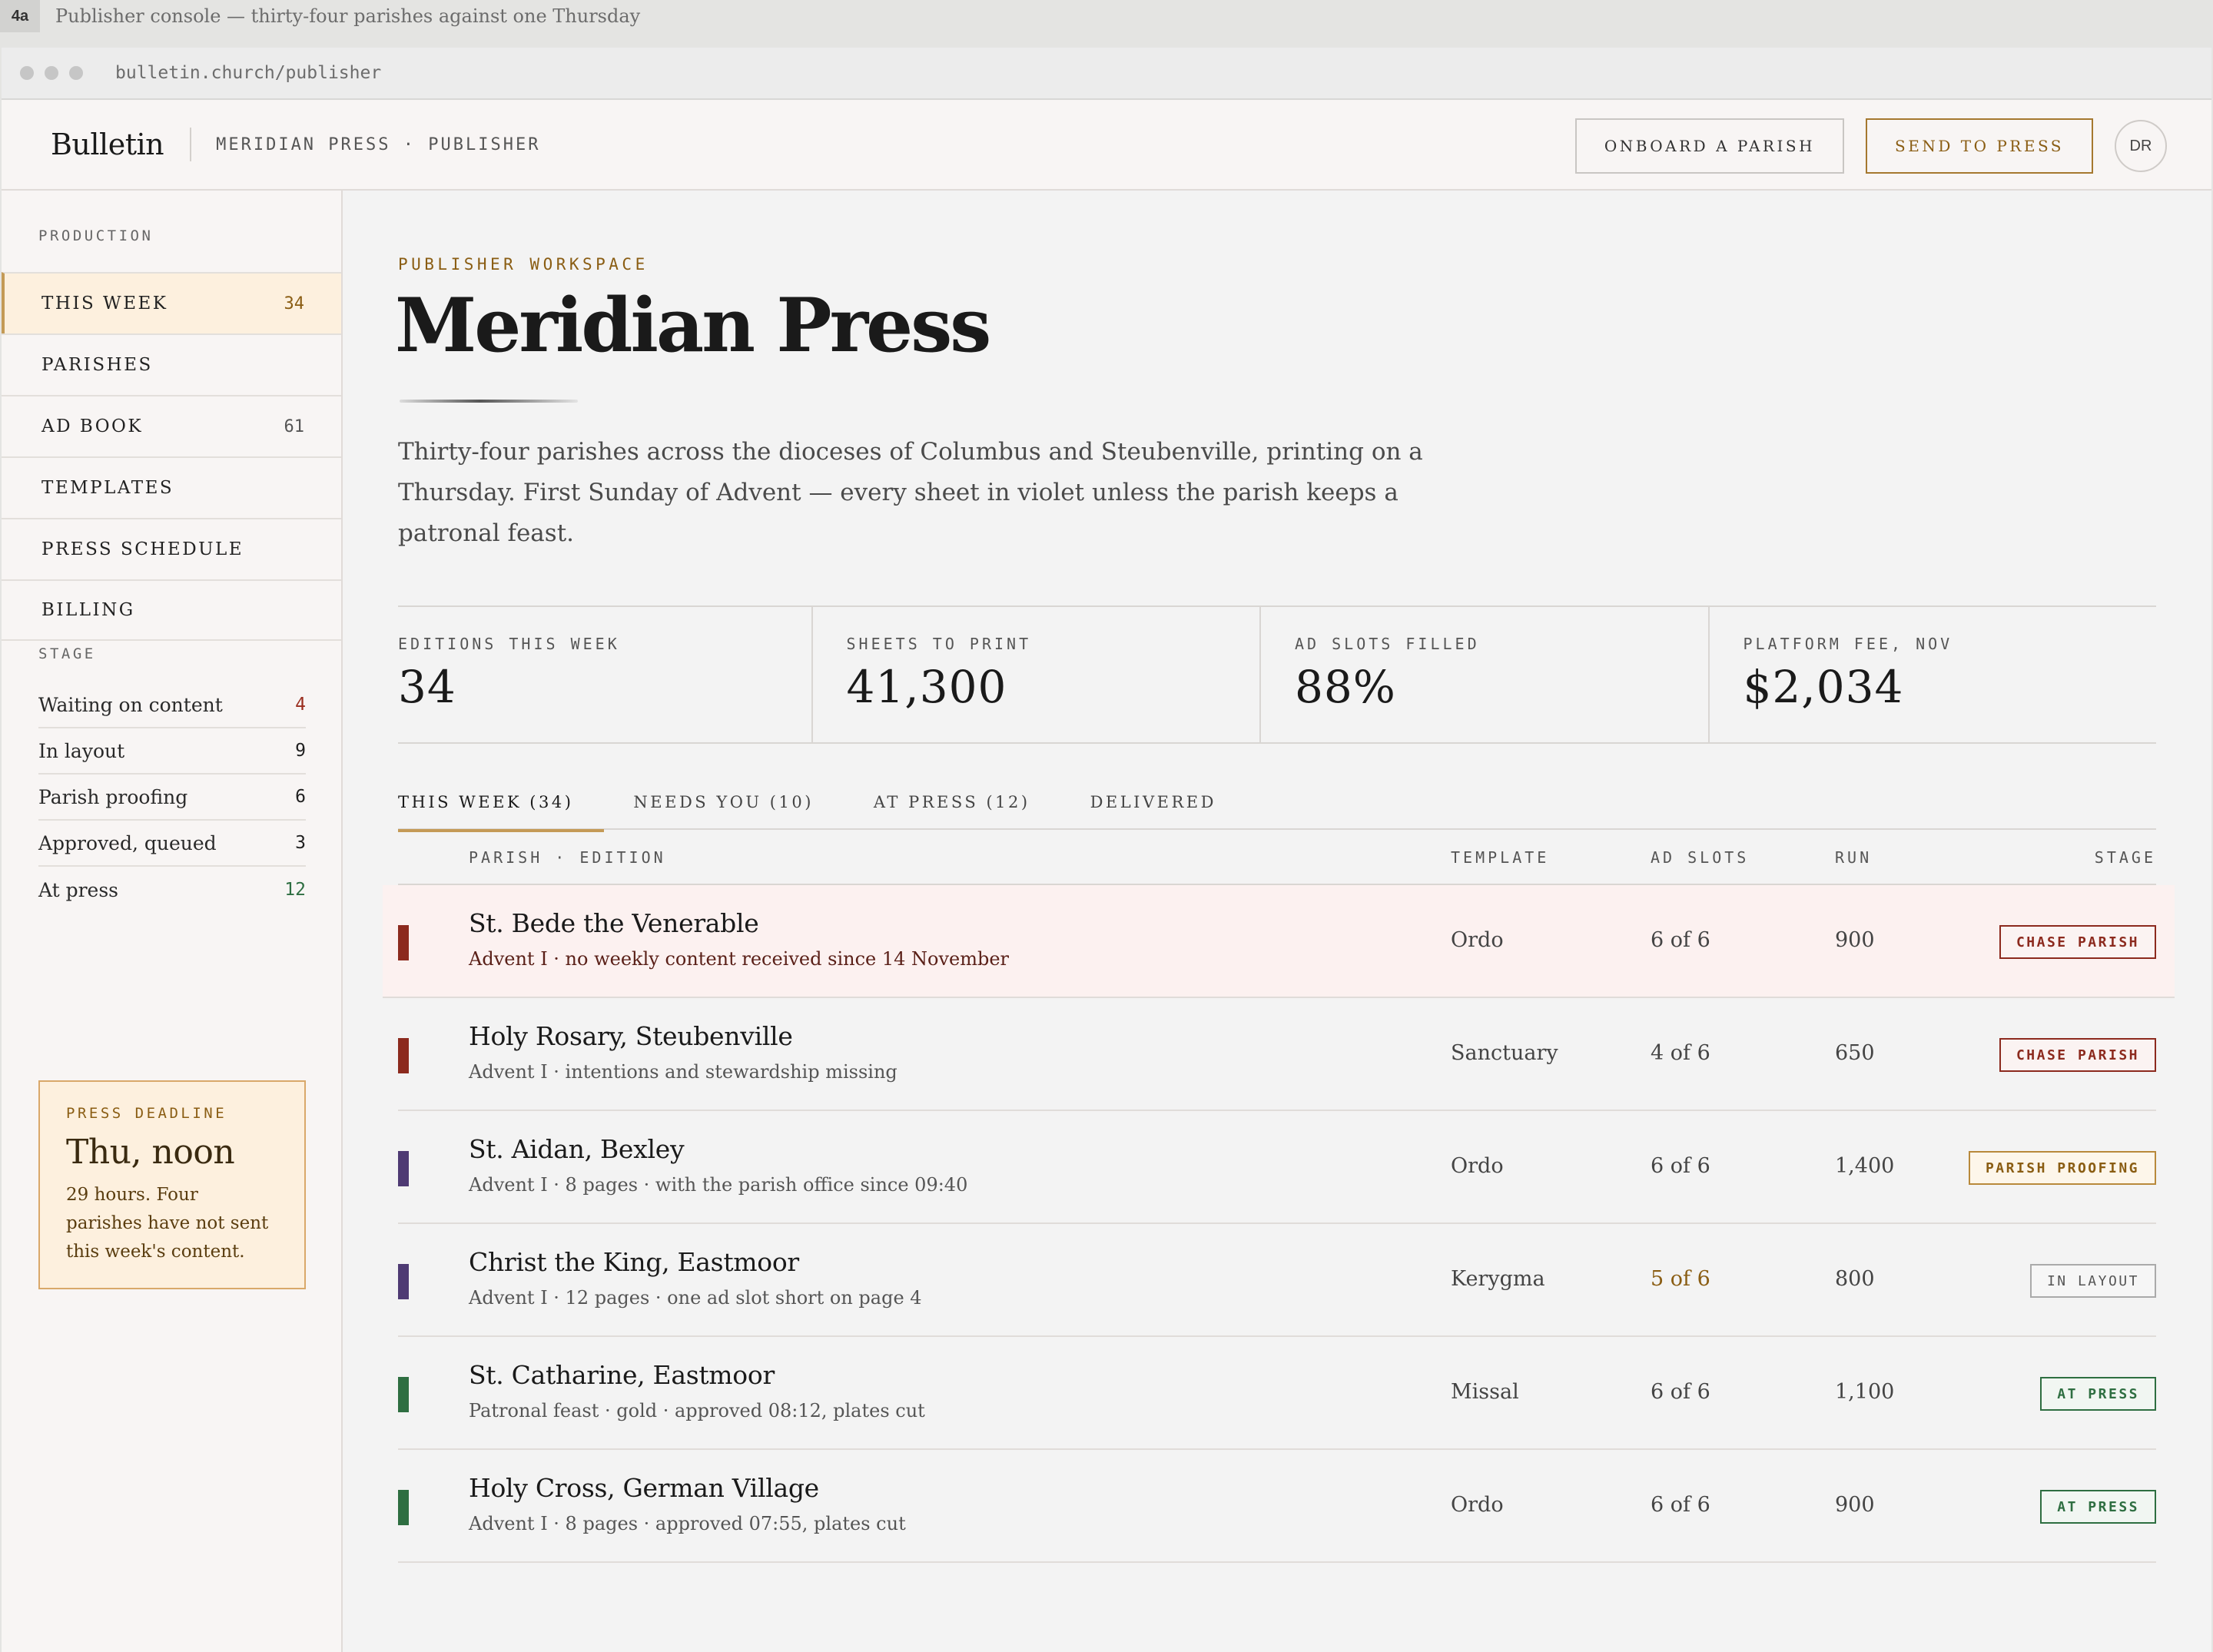 This screenshot has width=2213, height=1652. Describe the element at coordinates (614, 923) in the screenshot. I see `parish-name: St. Bede the Venerable` at that location.